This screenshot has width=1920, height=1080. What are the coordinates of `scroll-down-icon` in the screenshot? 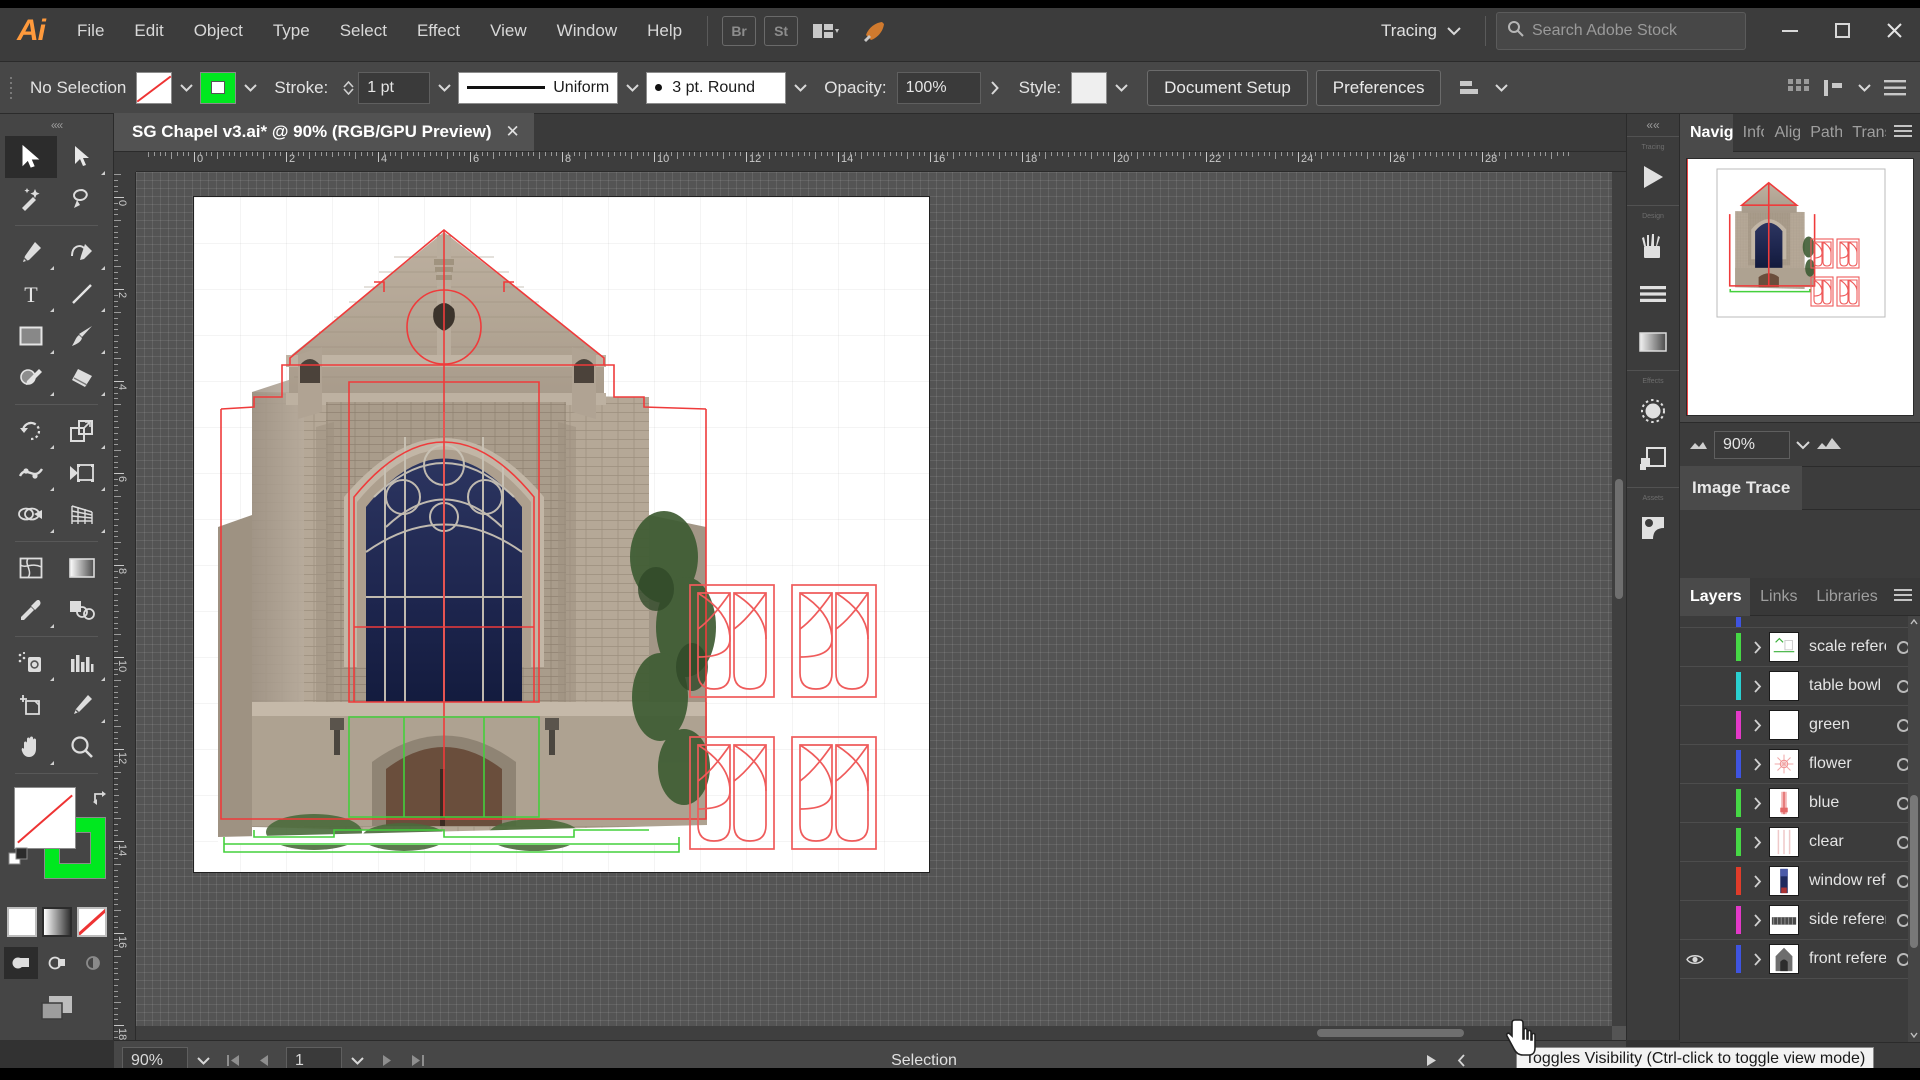 It's located at (1914, 1035).